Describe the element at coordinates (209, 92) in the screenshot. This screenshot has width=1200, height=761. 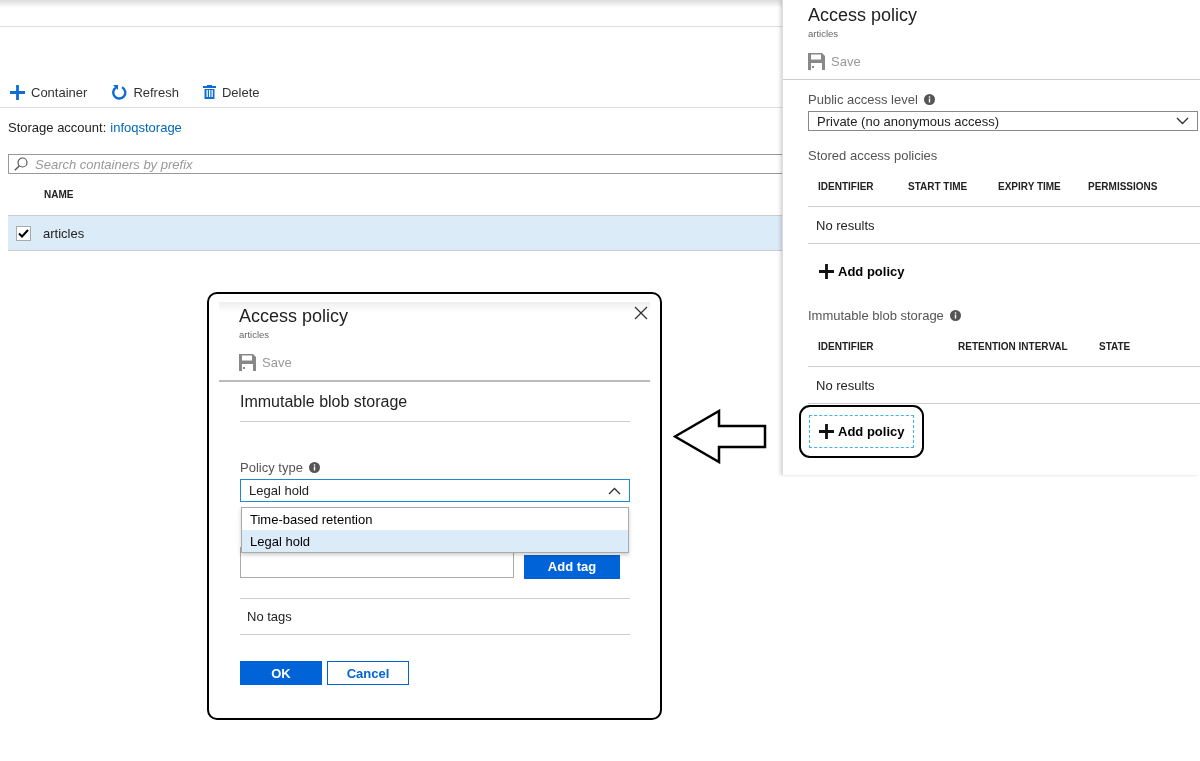
I see `trash-icon` at that location.